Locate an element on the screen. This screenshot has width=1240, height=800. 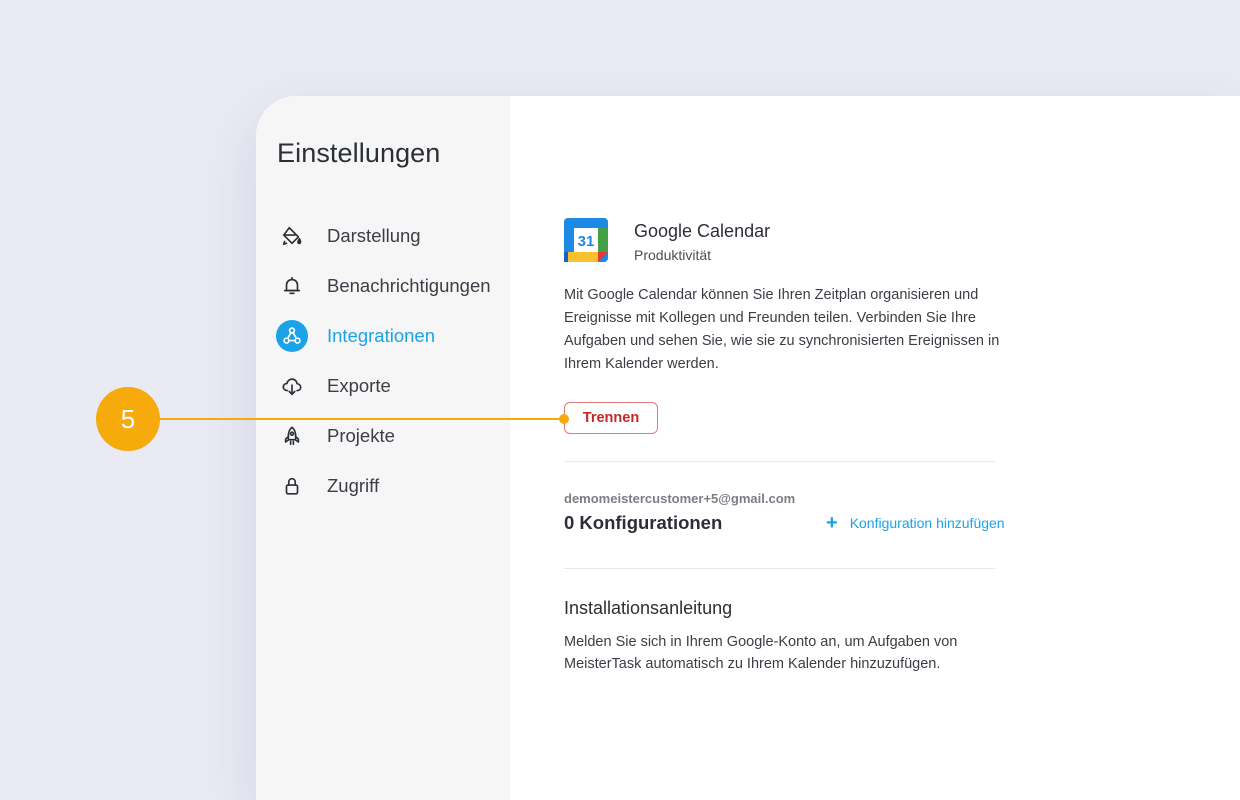
installation-guide-title: Installationsanleitung is located at coordinates (648, 608).